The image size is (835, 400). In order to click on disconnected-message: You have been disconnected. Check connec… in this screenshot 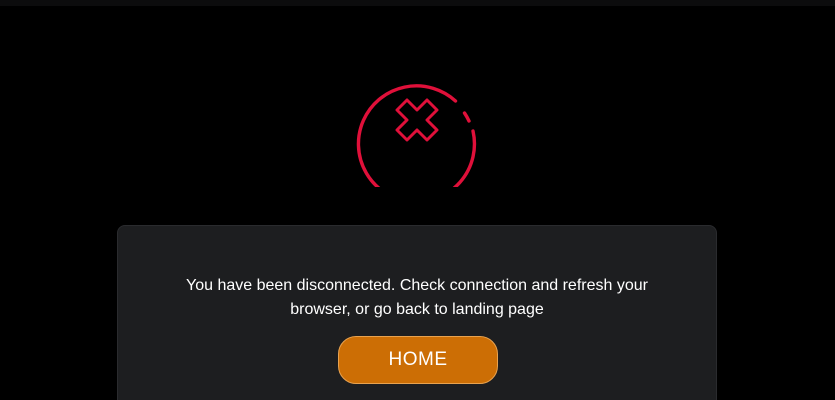, I will do `click(417, 297)`.